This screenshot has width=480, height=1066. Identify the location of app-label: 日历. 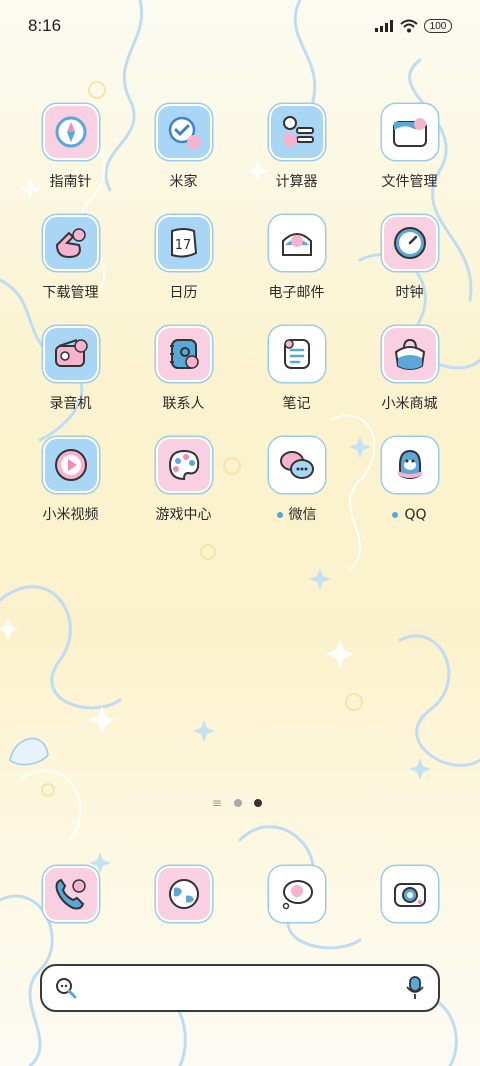
(183, 293).